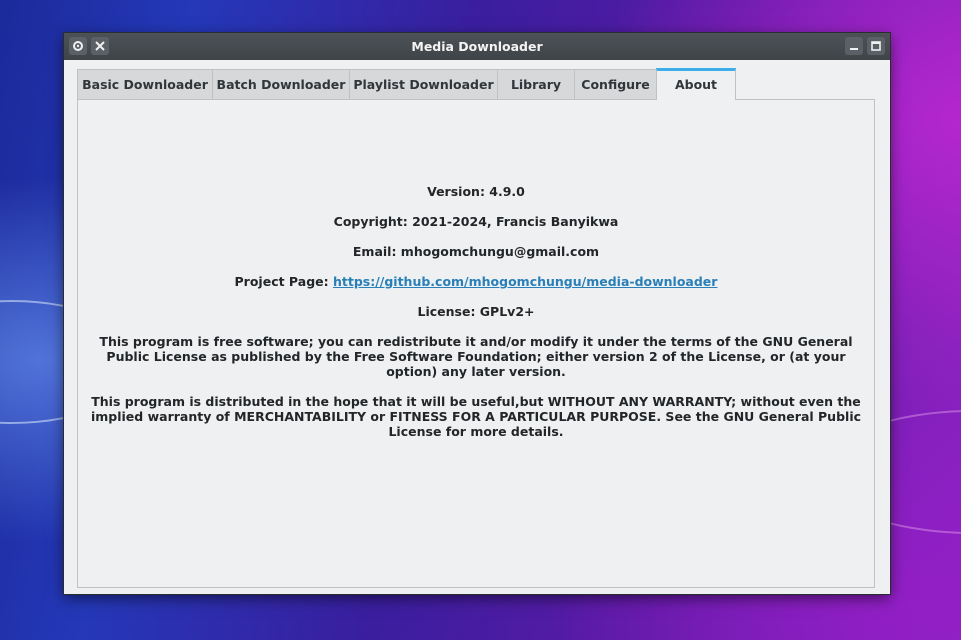  I want to click on maximize-button, so click(876, 46).